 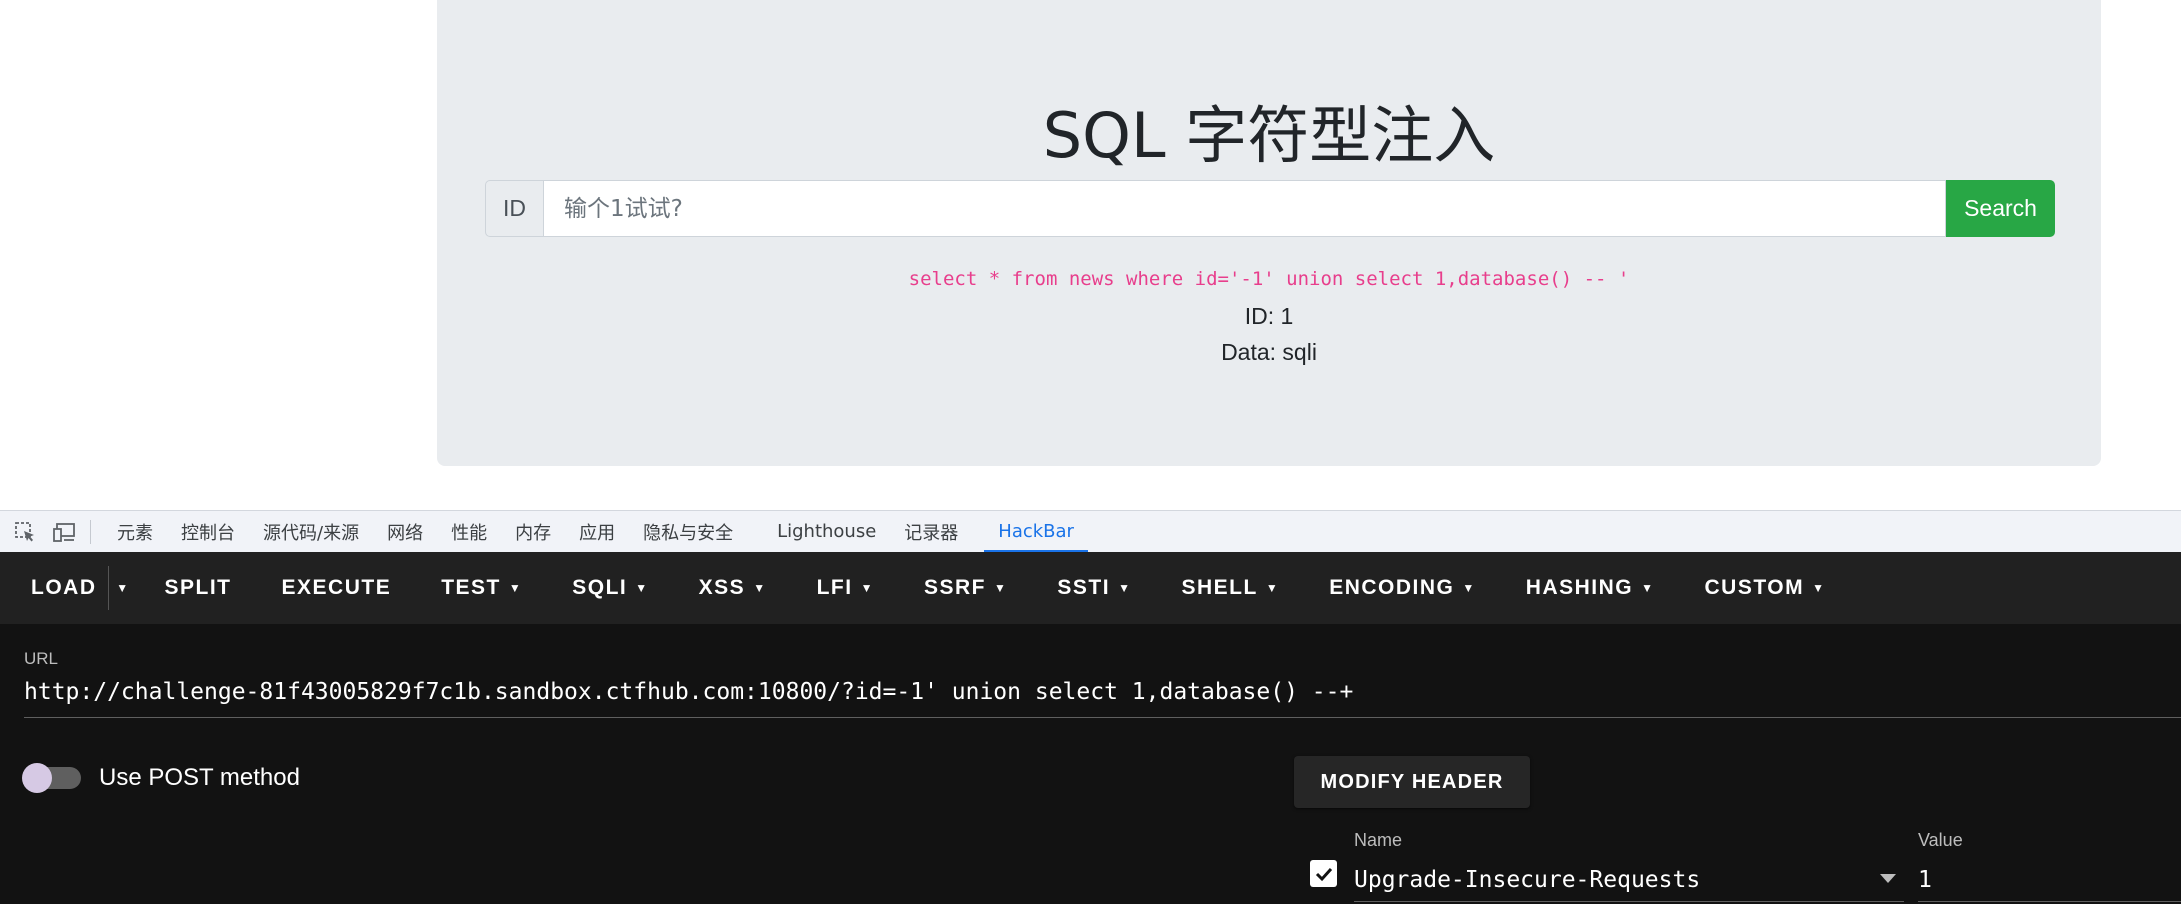 What do you see at coordinates (122, 588) in the screenshot?
I see `load-dropdown-icon: ▼` at bounding box center [122, 588].